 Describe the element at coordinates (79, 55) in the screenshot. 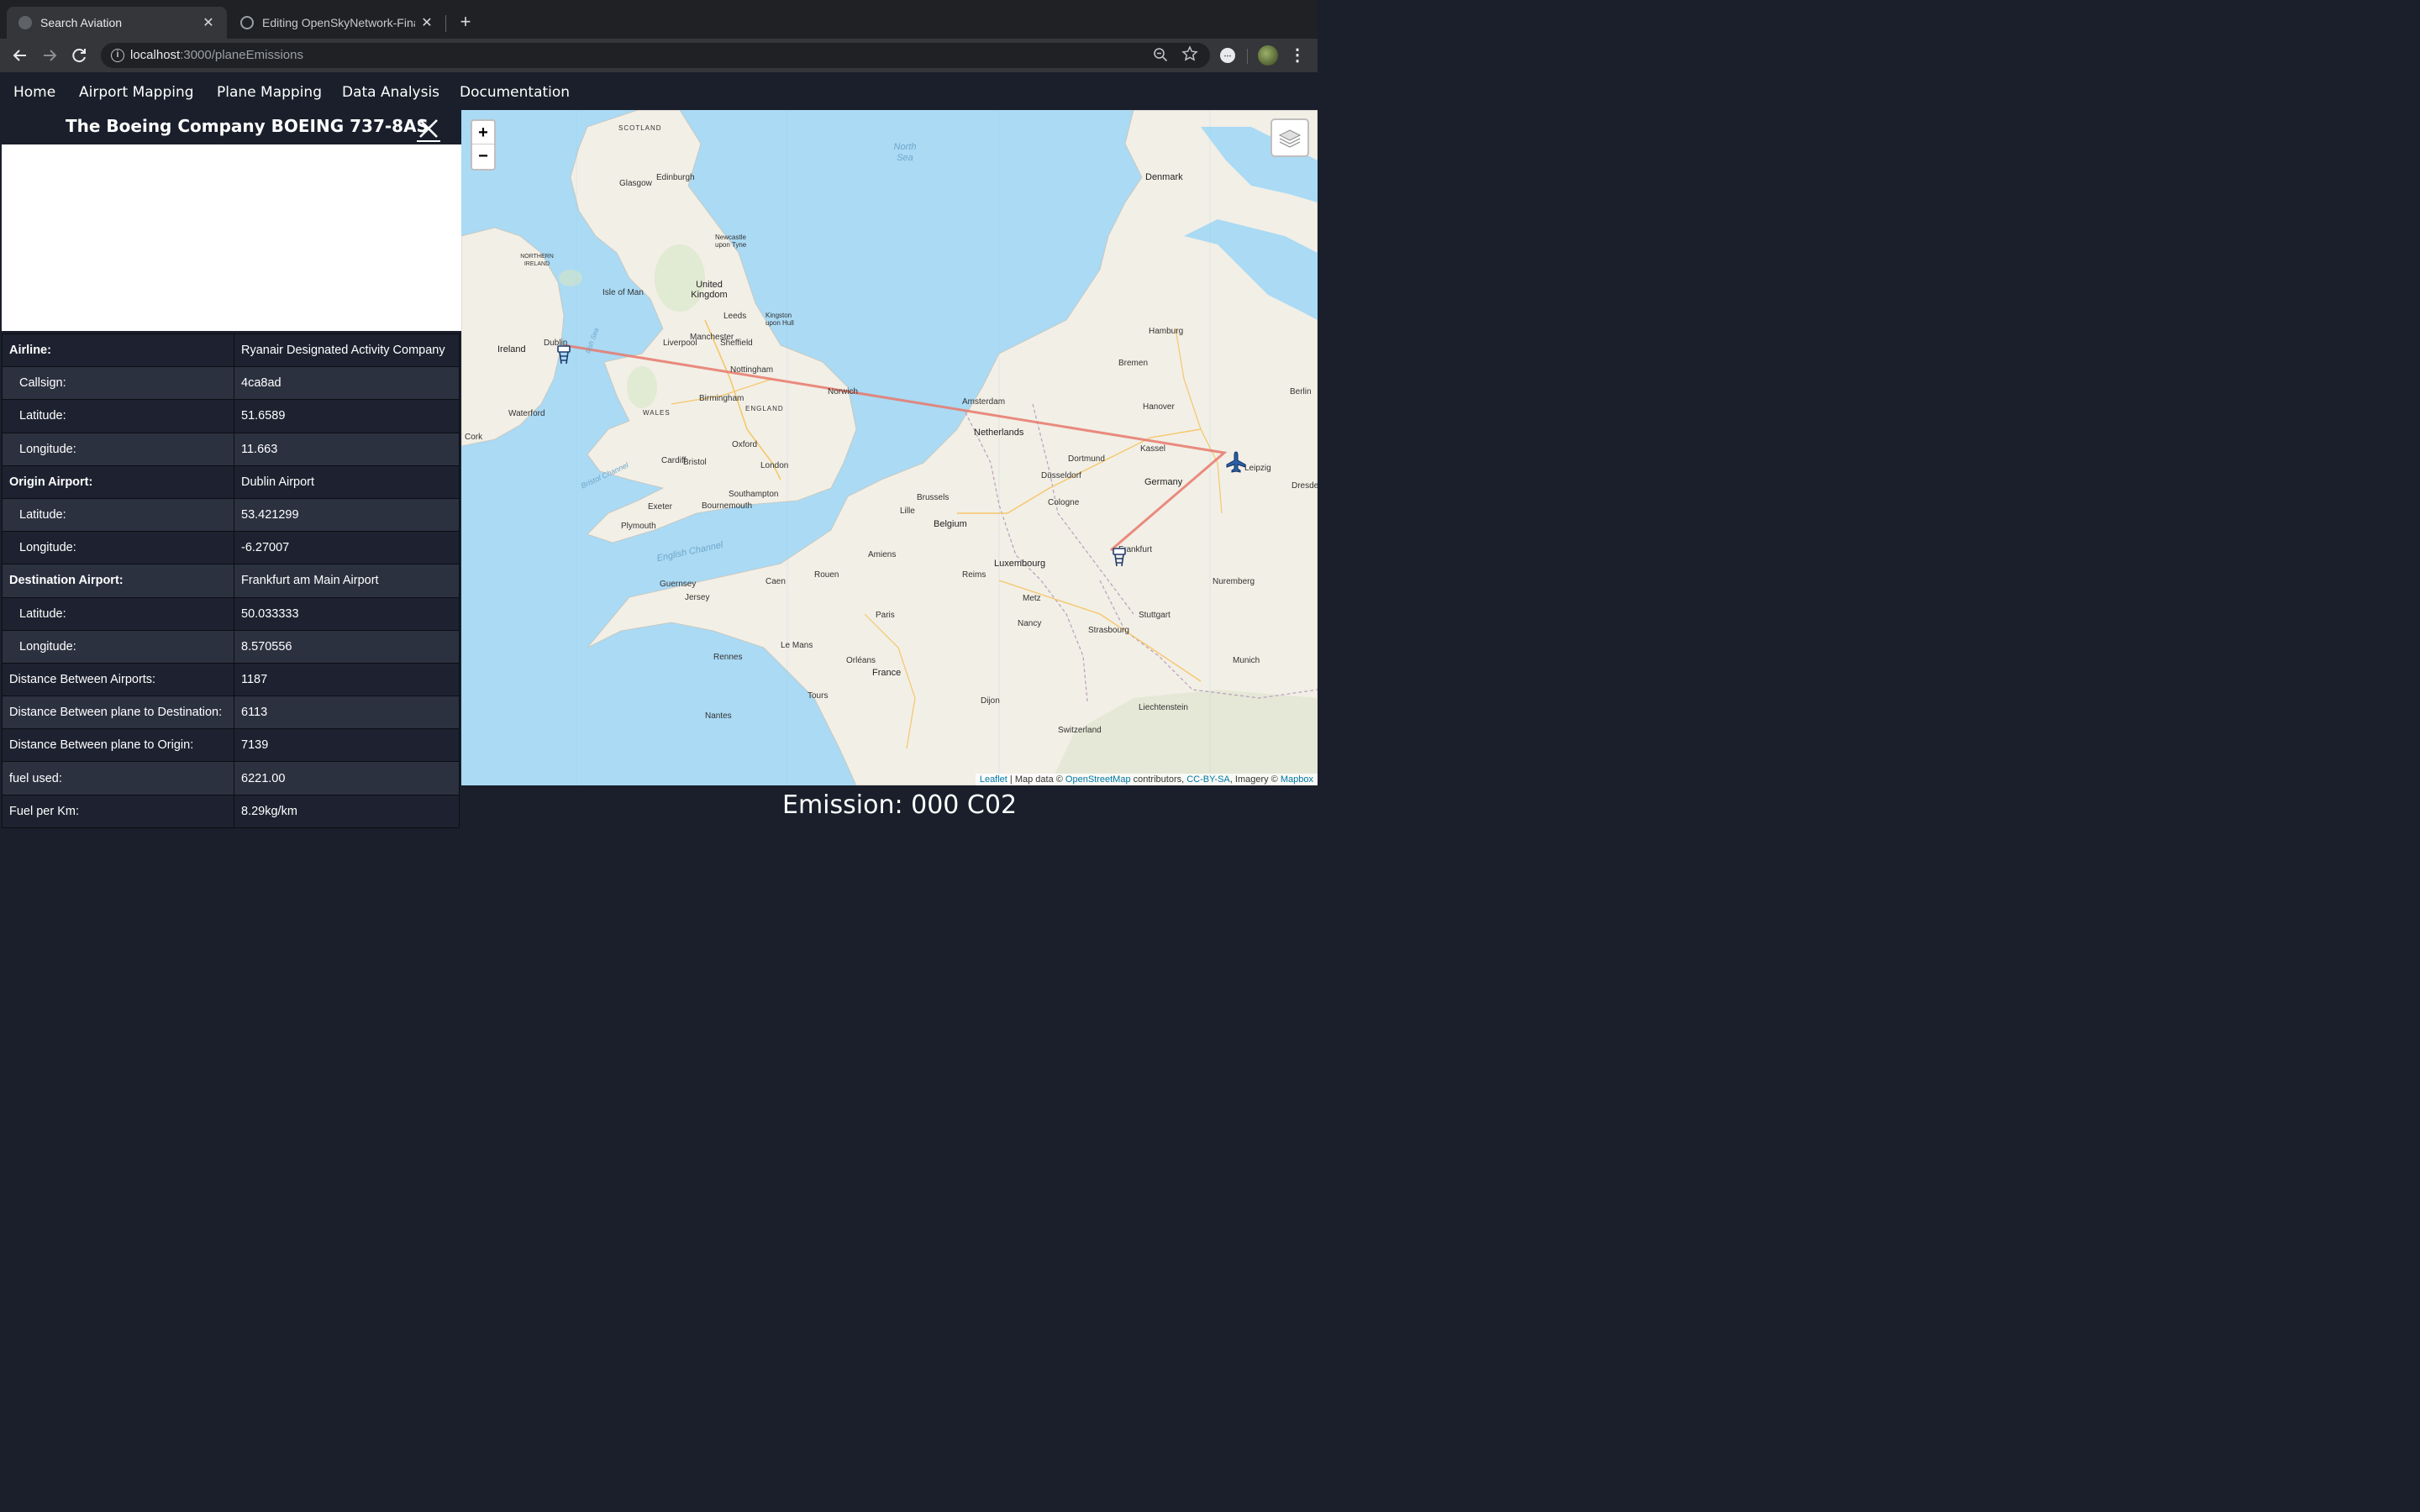

I see `reload-icon` at that location.